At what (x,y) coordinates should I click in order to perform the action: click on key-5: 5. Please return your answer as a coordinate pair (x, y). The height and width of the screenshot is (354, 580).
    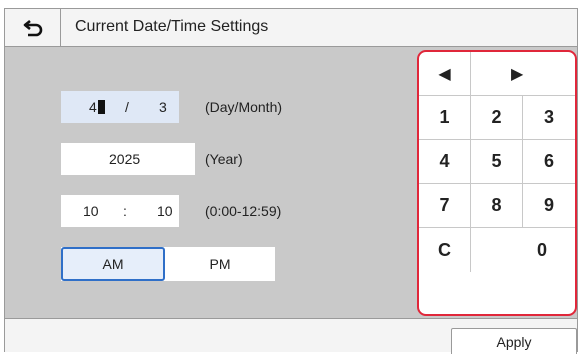
    Looking at the image, I should click on (497, 162).